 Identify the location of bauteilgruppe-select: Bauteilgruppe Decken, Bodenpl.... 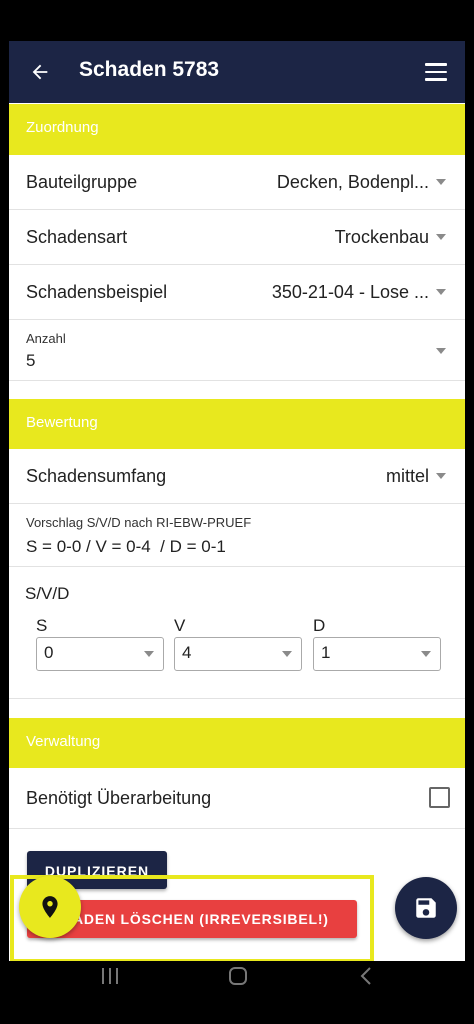
(237, 182).